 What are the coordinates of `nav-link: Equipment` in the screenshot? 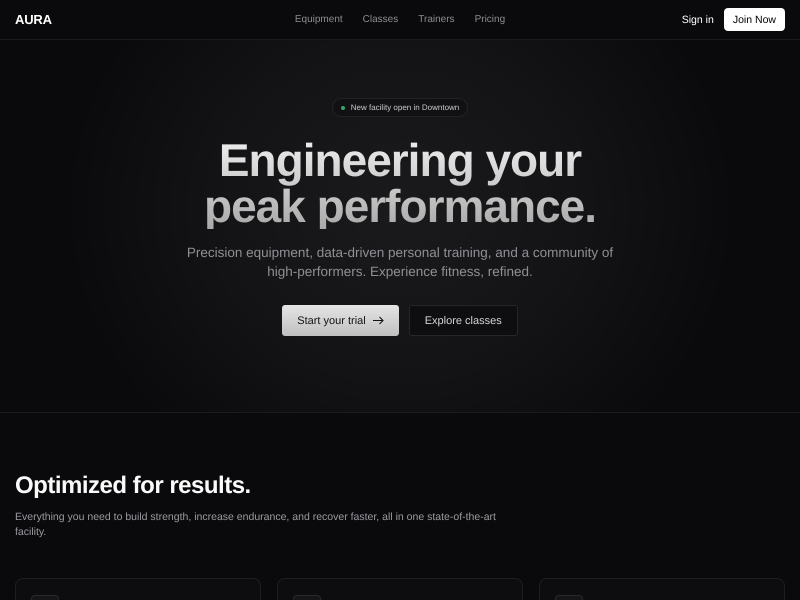 It's located at (318, 19).